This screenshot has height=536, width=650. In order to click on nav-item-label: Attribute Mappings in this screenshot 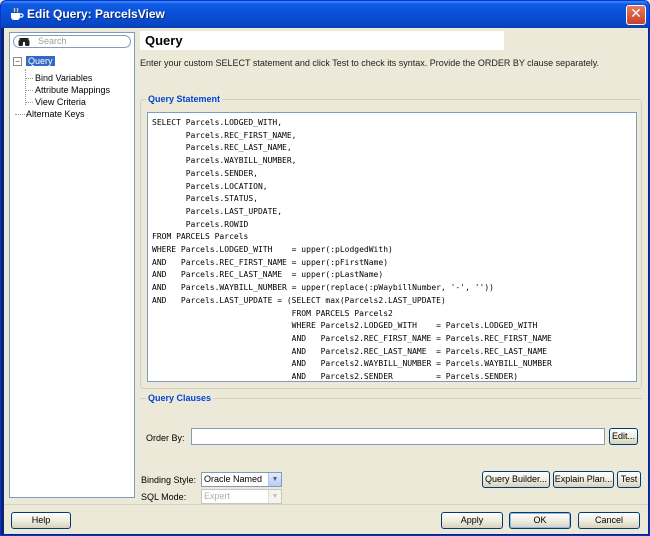, I will do `click(73, 90)`.